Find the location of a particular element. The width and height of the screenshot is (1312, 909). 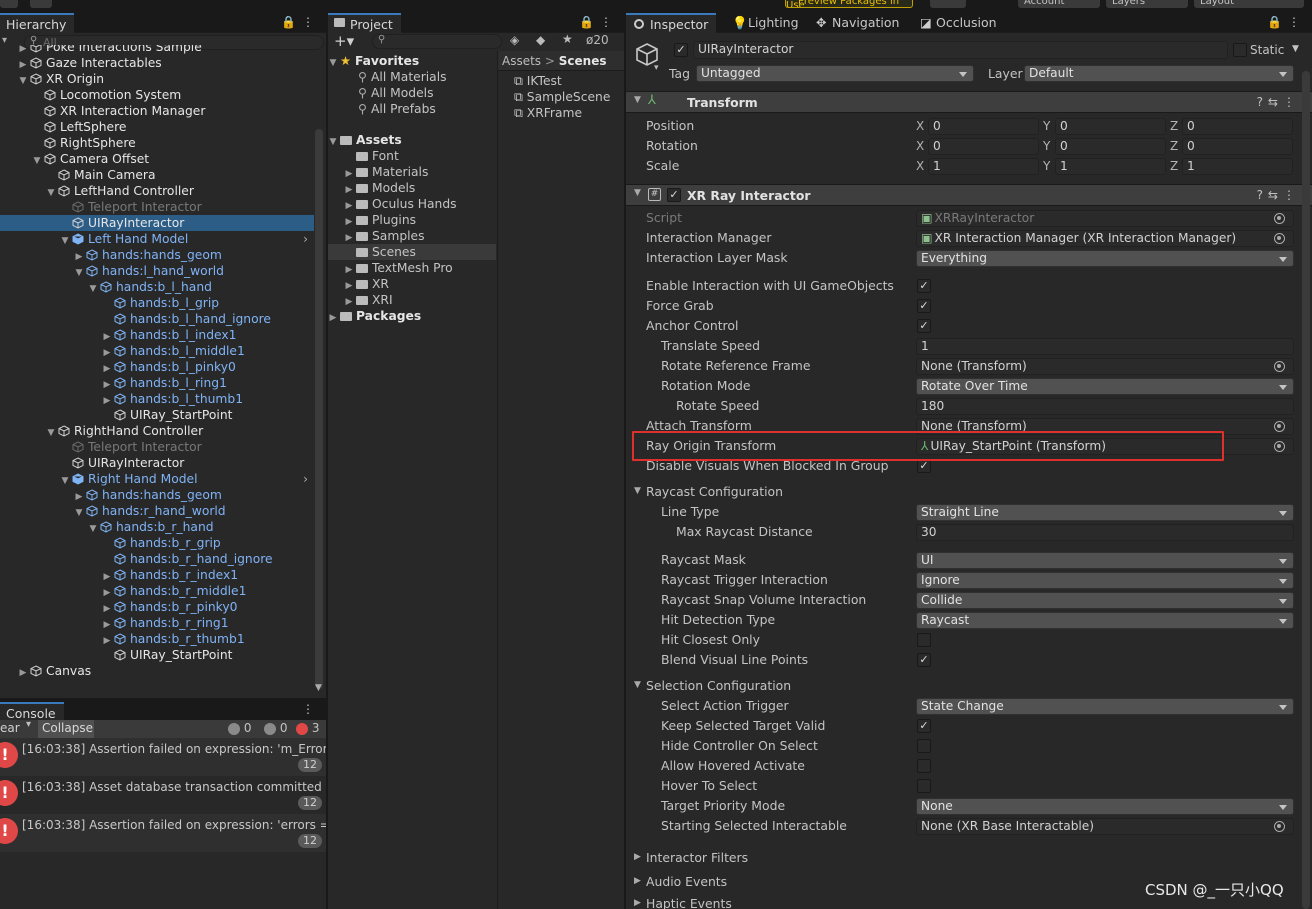

target-priority-mode-field: None is located at coordinates (1105, 806).